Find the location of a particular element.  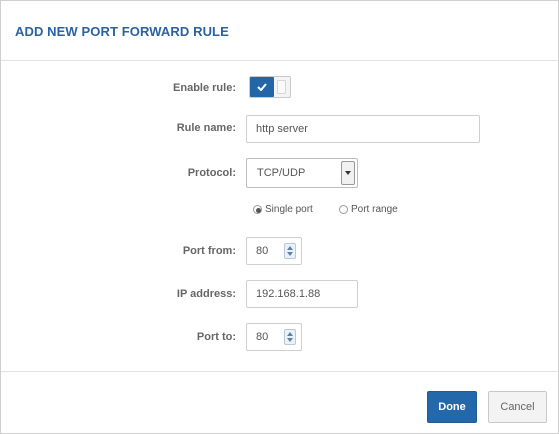

port-to-spinner: 80 is located at coordinates (274, 337).